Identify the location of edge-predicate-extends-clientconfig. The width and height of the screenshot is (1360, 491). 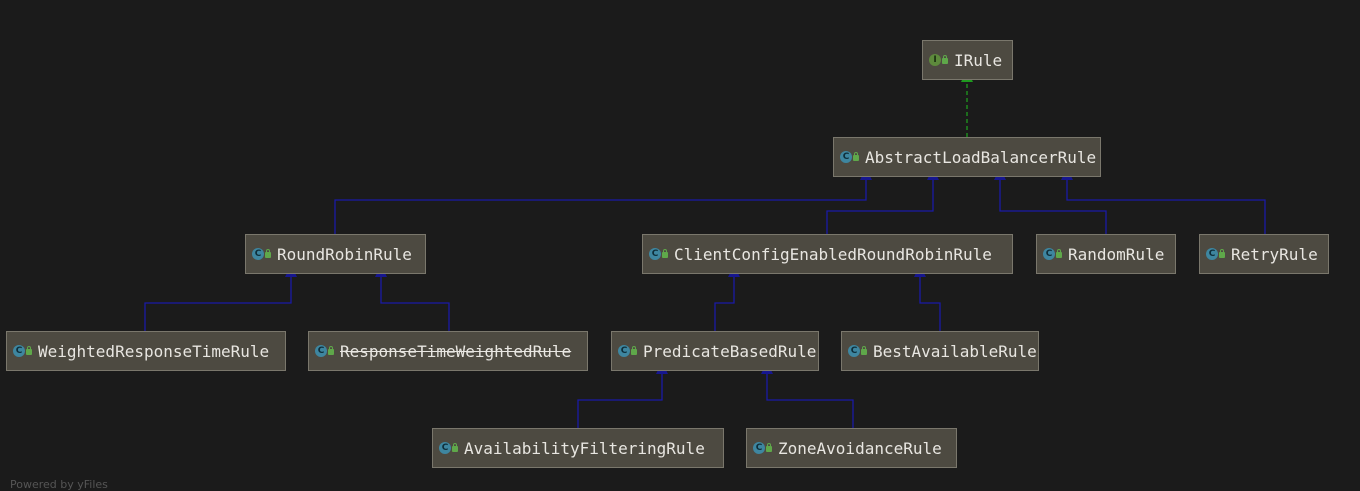
(727, 298).